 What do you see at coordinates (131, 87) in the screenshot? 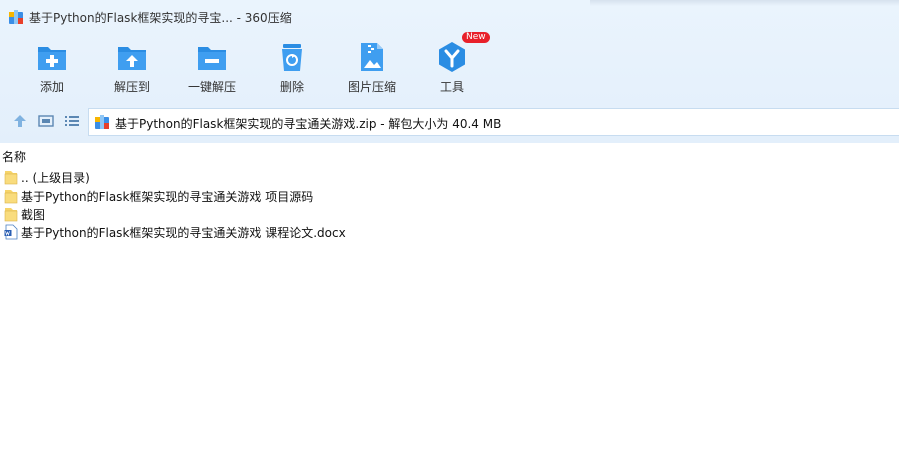
I see `extract-to-label: 解压到` at bounding box center [131, 87].